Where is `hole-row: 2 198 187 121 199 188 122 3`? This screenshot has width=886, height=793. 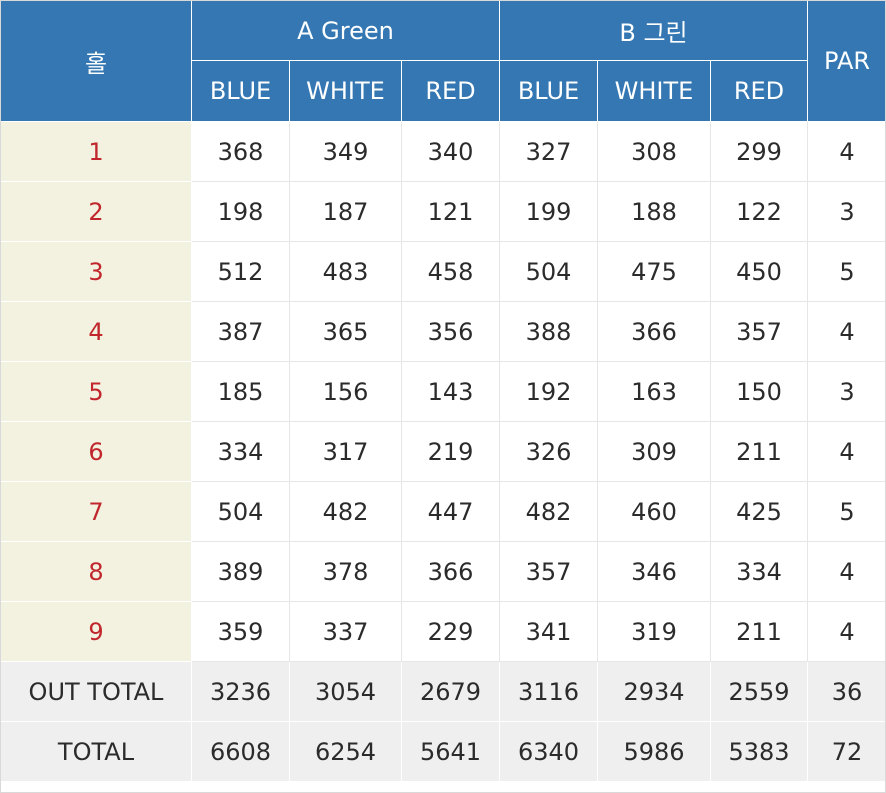
hole-row: 2 198 187 121 199 188 122 3 is located at coordinates (443, 211).